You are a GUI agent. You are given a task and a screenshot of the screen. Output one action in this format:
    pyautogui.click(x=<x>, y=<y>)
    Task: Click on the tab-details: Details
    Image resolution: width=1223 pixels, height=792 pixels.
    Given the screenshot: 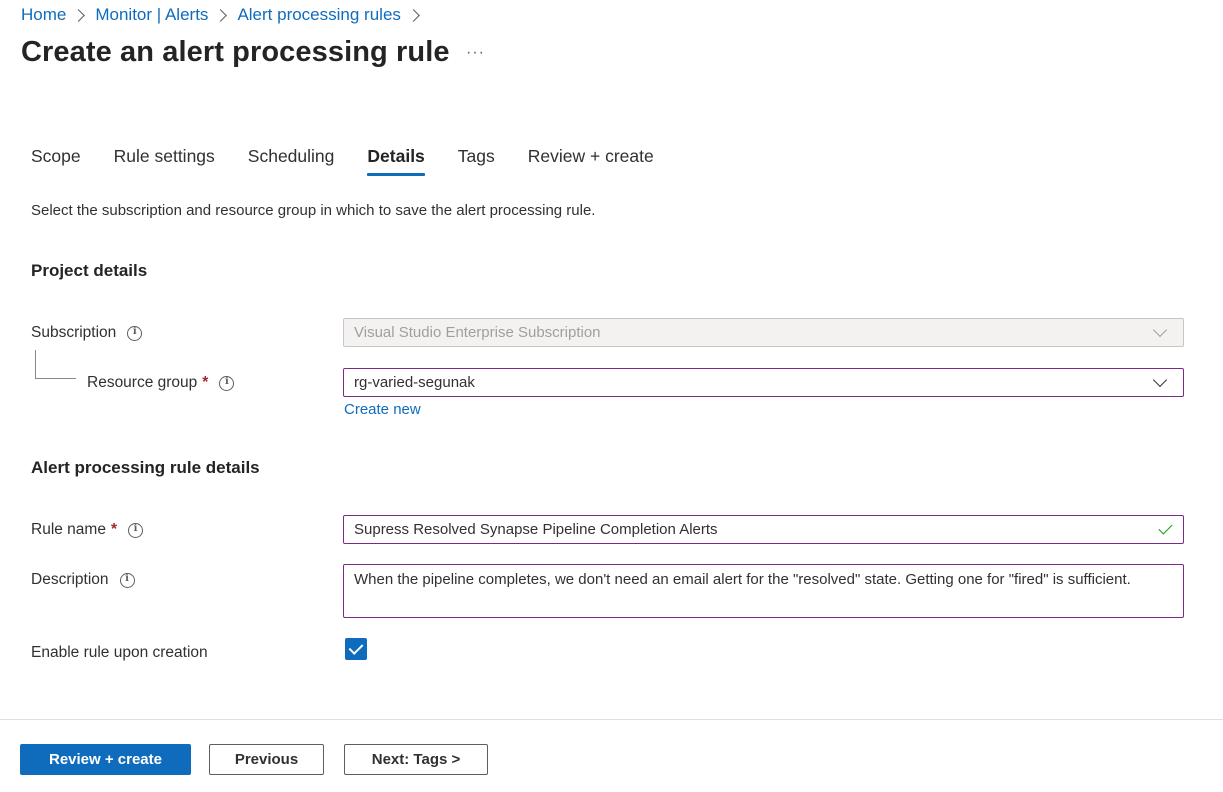 What is the action you would take?
    pyautogui.click(x=396, y=161)
    